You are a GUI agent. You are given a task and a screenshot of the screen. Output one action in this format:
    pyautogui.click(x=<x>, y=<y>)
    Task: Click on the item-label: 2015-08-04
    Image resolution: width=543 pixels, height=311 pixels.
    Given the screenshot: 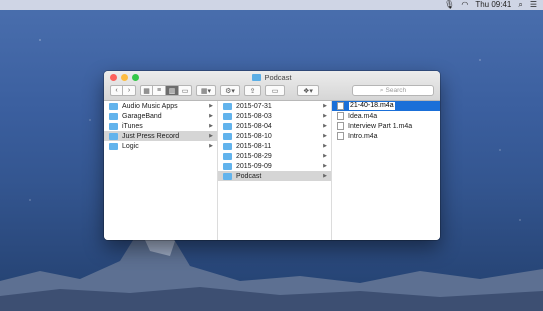 What is the action you would take?
    pyautogui.click(x=254, y=126)
    